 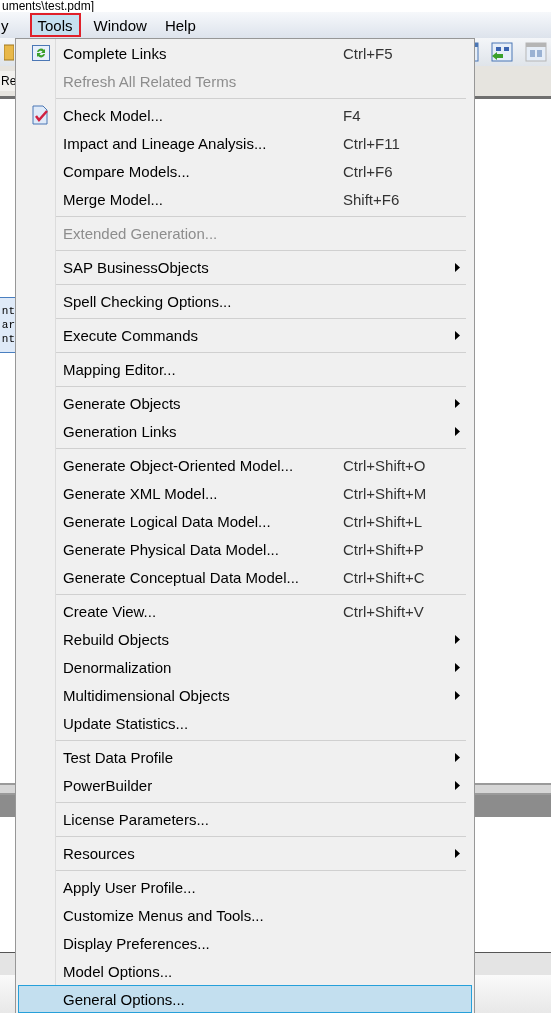 What do you see at coordinates (245, 171) in the screenshot?
I see `menu-item: Compare Models... Ctrl+F6` at bounding box center [245, 171].